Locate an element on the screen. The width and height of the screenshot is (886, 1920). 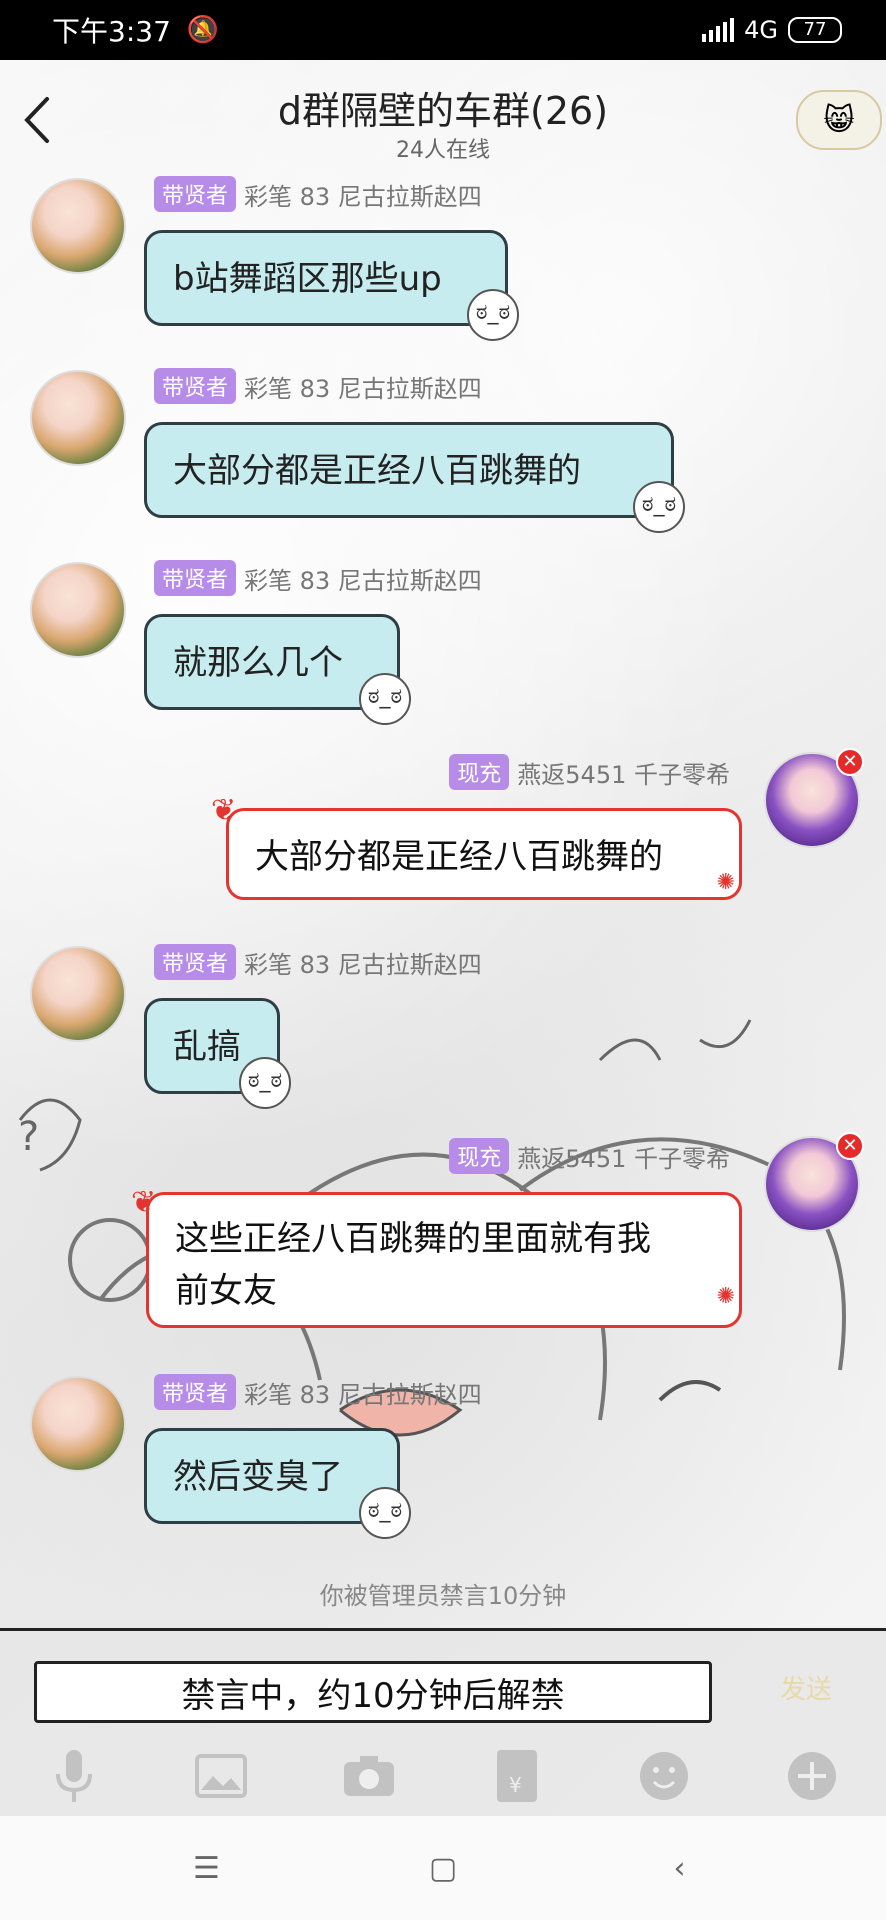
red-packet-icon: ¥ is located at coordinates (517, 1776).